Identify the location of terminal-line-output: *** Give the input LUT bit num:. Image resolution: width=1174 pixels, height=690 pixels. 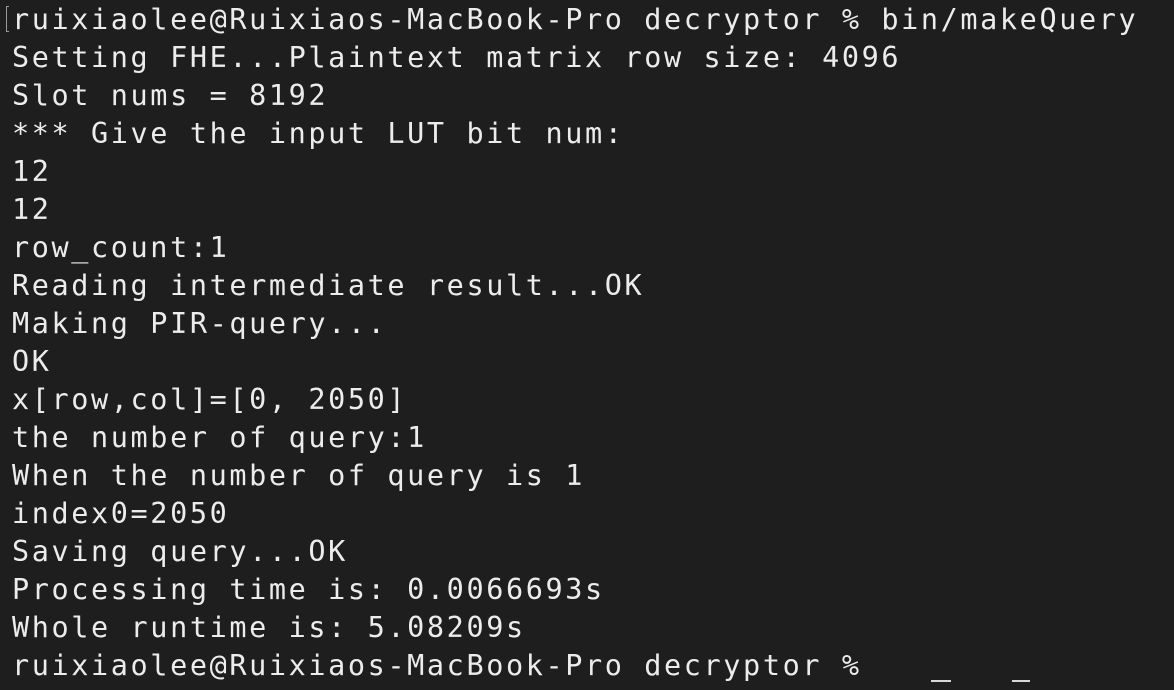
(318, 133).